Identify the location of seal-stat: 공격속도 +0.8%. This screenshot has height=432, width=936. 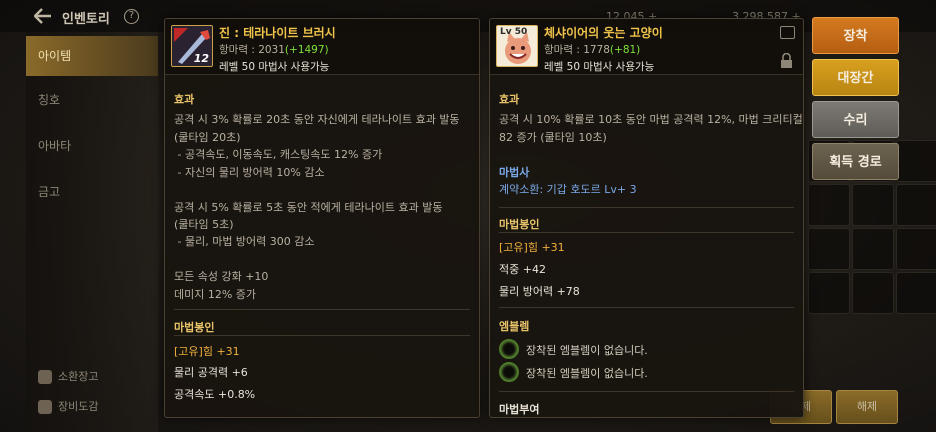
(215, 394).